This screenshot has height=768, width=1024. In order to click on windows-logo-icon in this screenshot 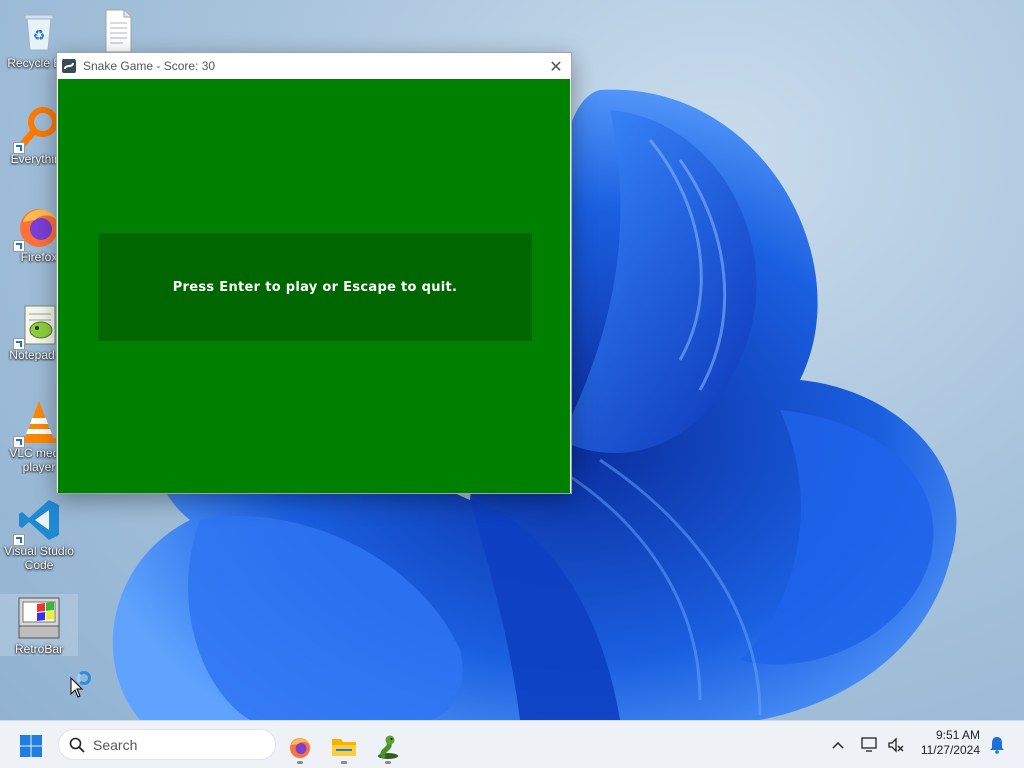, I will do `click(31, 746)`.